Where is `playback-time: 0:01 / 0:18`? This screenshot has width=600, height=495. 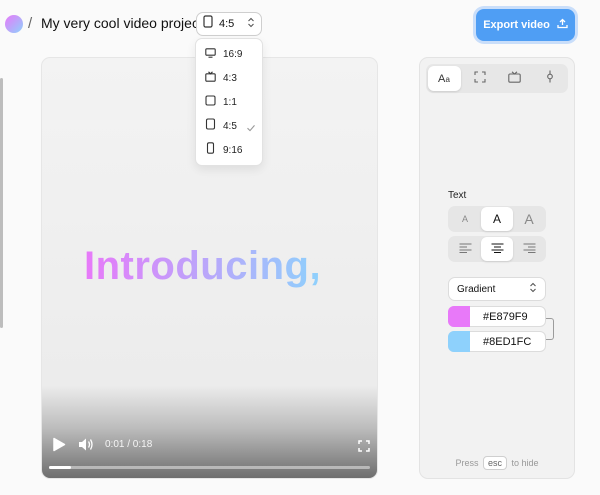 playback-time: 0:01 / 0:18 is located at coordinates (129, 444).